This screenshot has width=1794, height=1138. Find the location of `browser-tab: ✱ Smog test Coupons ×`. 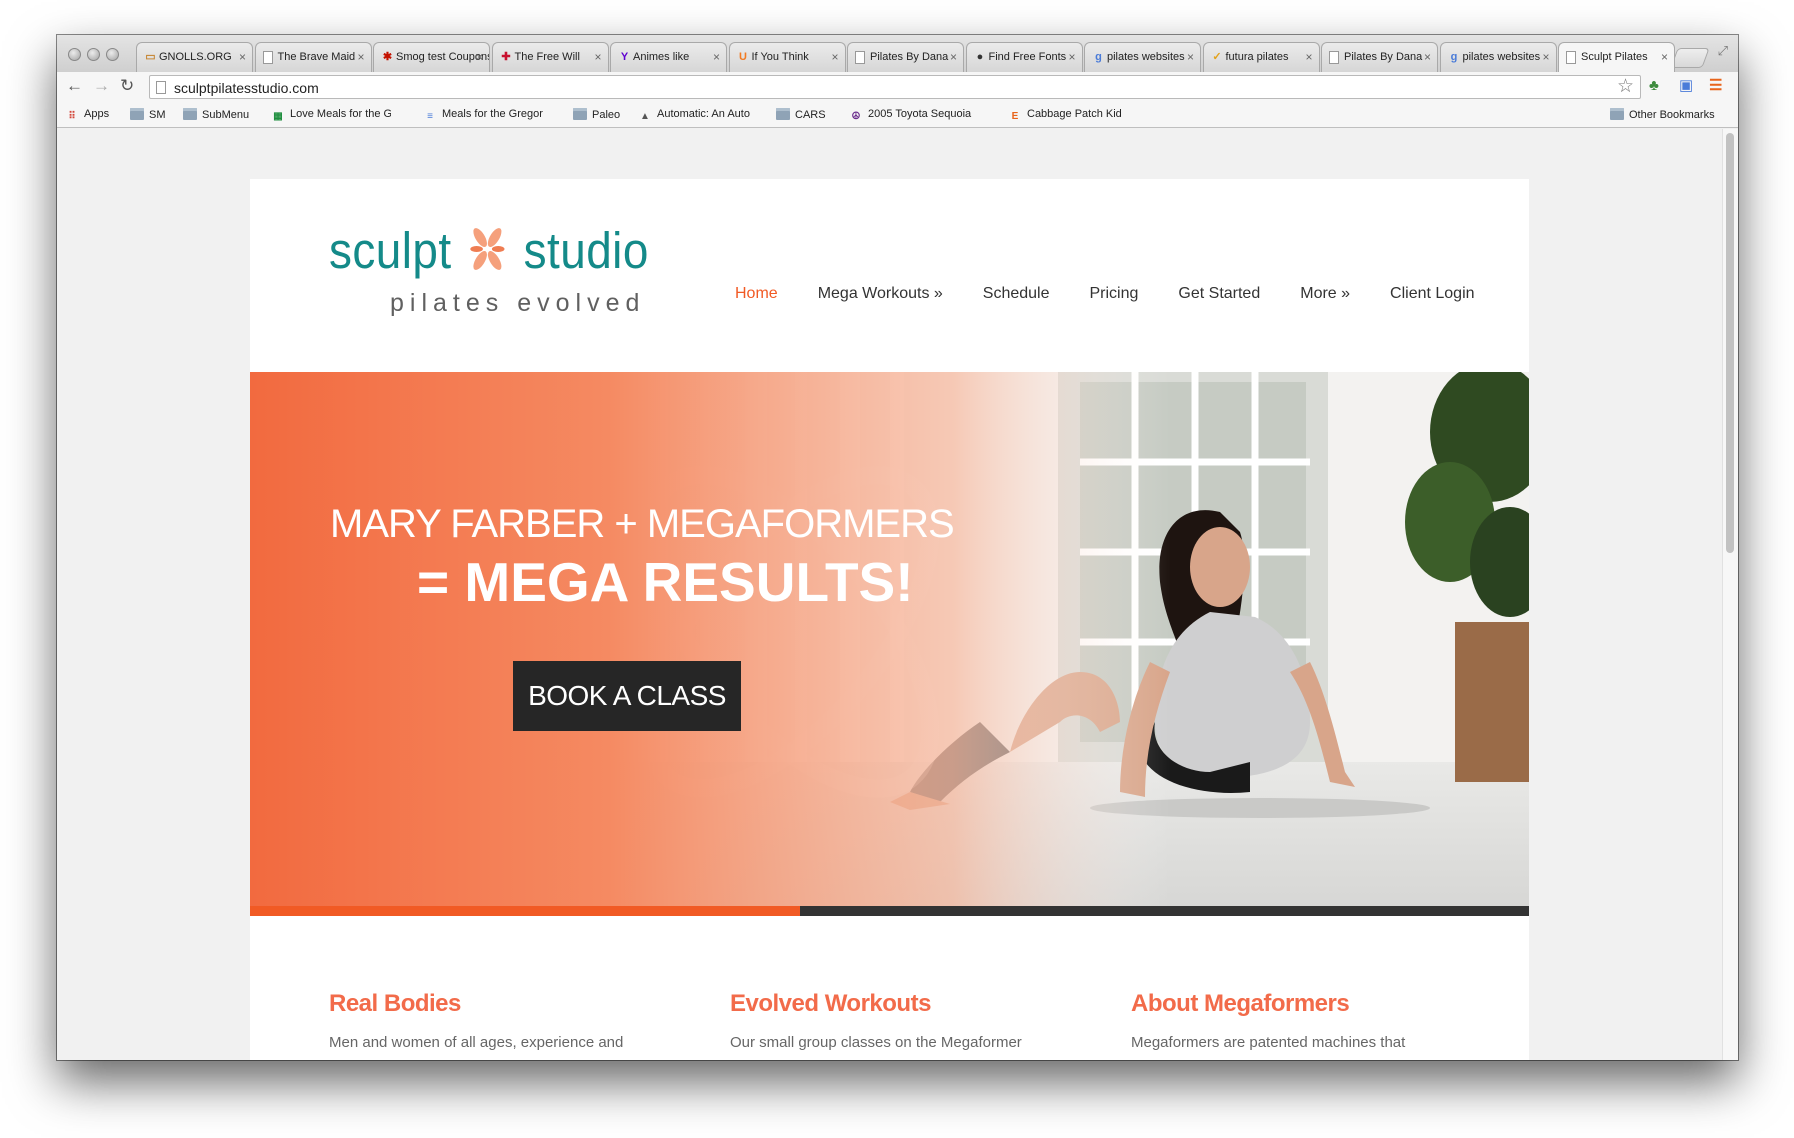

browser-tab: ✱ Smog test Coupons × is located at coordinates (431, 57).